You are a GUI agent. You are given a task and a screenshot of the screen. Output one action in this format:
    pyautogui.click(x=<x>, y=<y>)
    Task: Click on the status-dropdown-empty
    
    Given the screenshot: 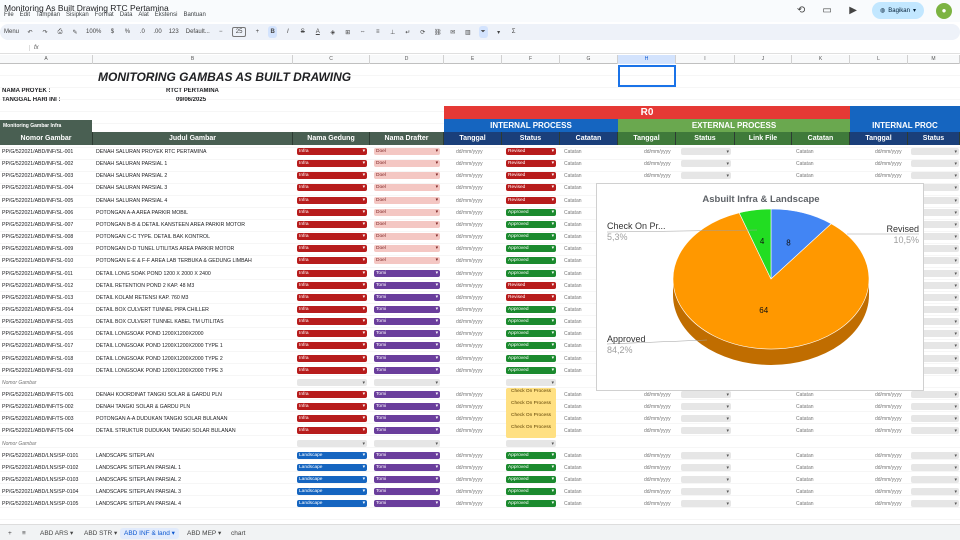 What is the action you would take?
    pyautogui.click(x=531, y=444)
    